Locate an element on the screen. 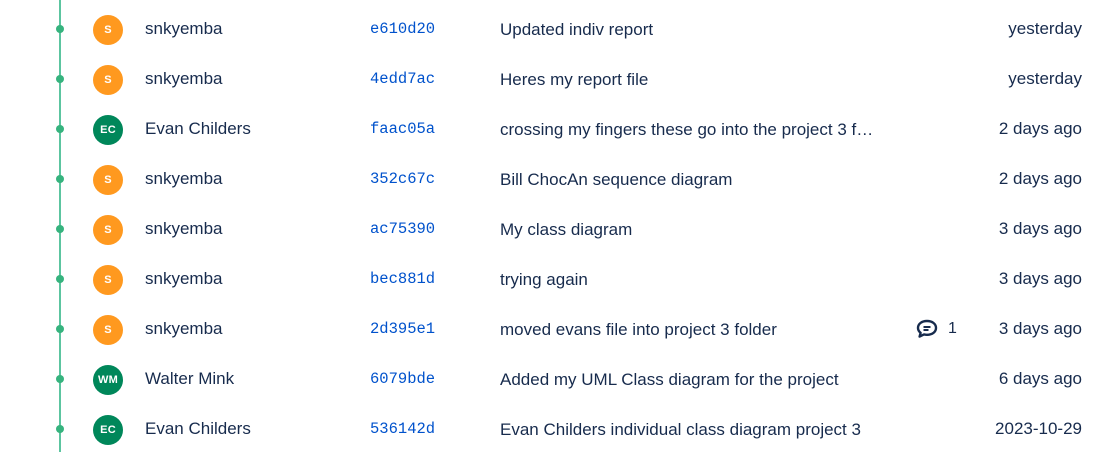 This screenshot has height=454, width=1117. comment-count: 1 is located at coordinates (936, 329).